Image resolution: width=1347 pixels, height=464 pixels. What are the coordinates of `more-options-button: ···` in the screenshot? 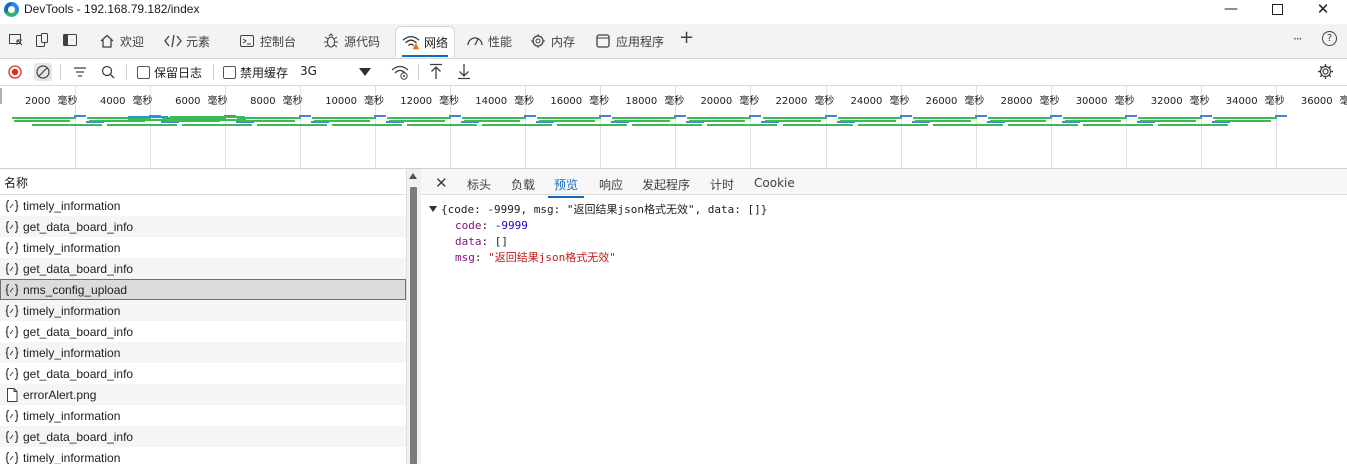 It's located at (1298, 39).